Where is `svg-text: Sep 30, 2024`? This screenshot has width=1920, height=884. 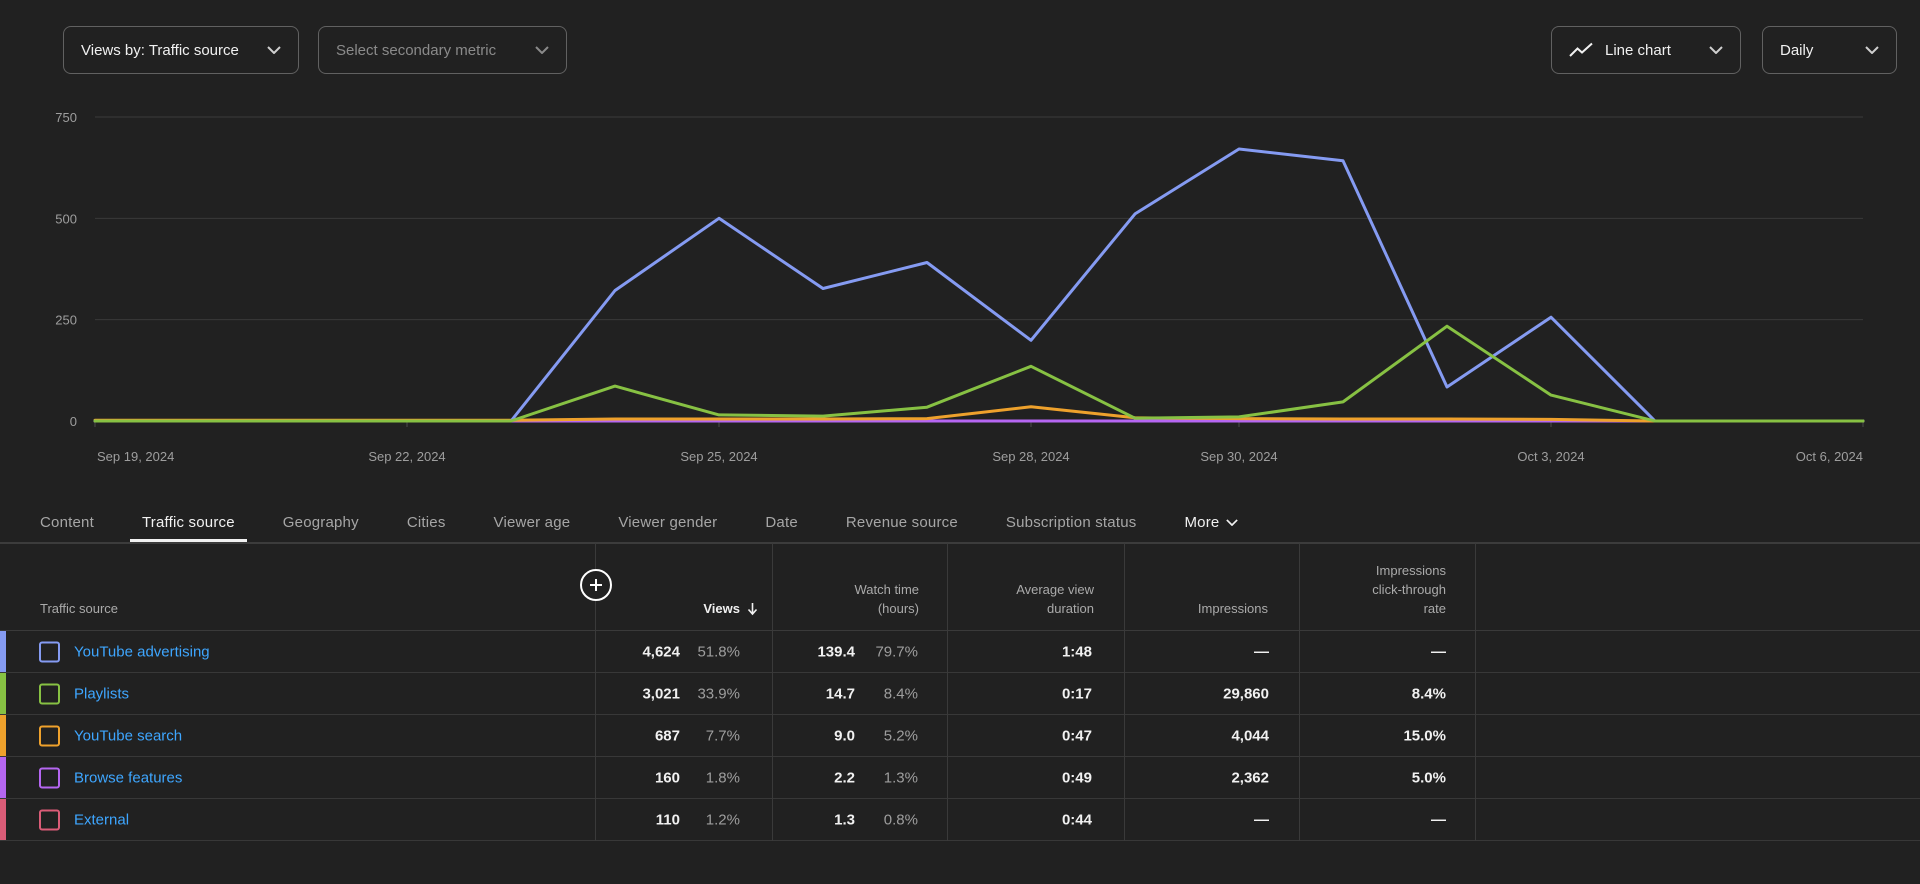
svg-text: Sep 30, 2024 is located at coordinates (1238, 456).